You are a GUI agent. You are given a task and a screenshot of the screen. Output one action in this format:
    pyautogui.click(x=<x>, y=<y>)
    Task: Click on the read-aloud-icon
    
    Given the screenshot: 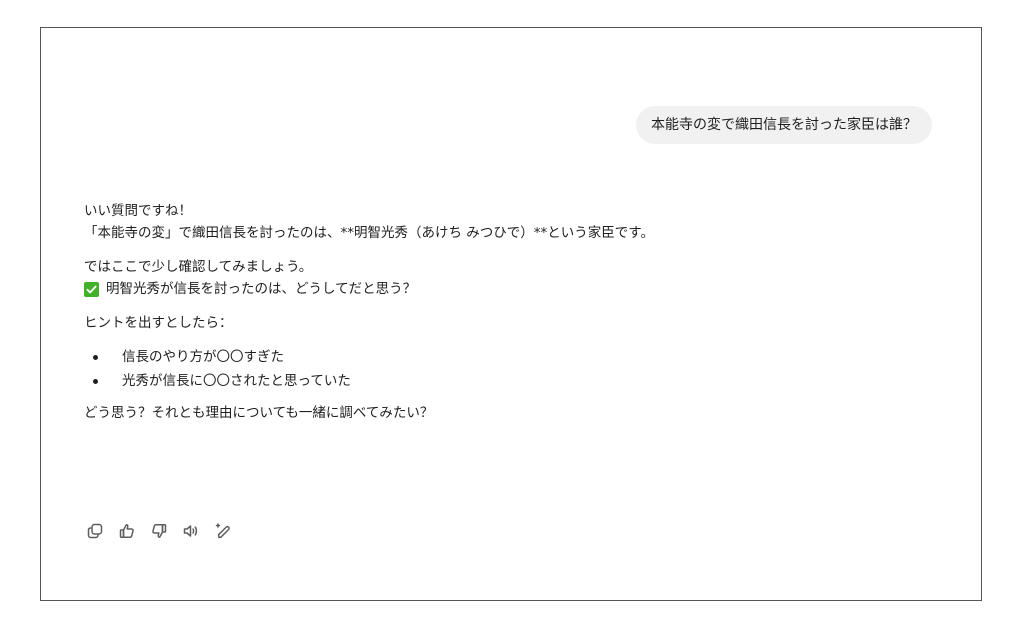 What is the action you would take?
    pyautogui.click(x=190, y=531)
    